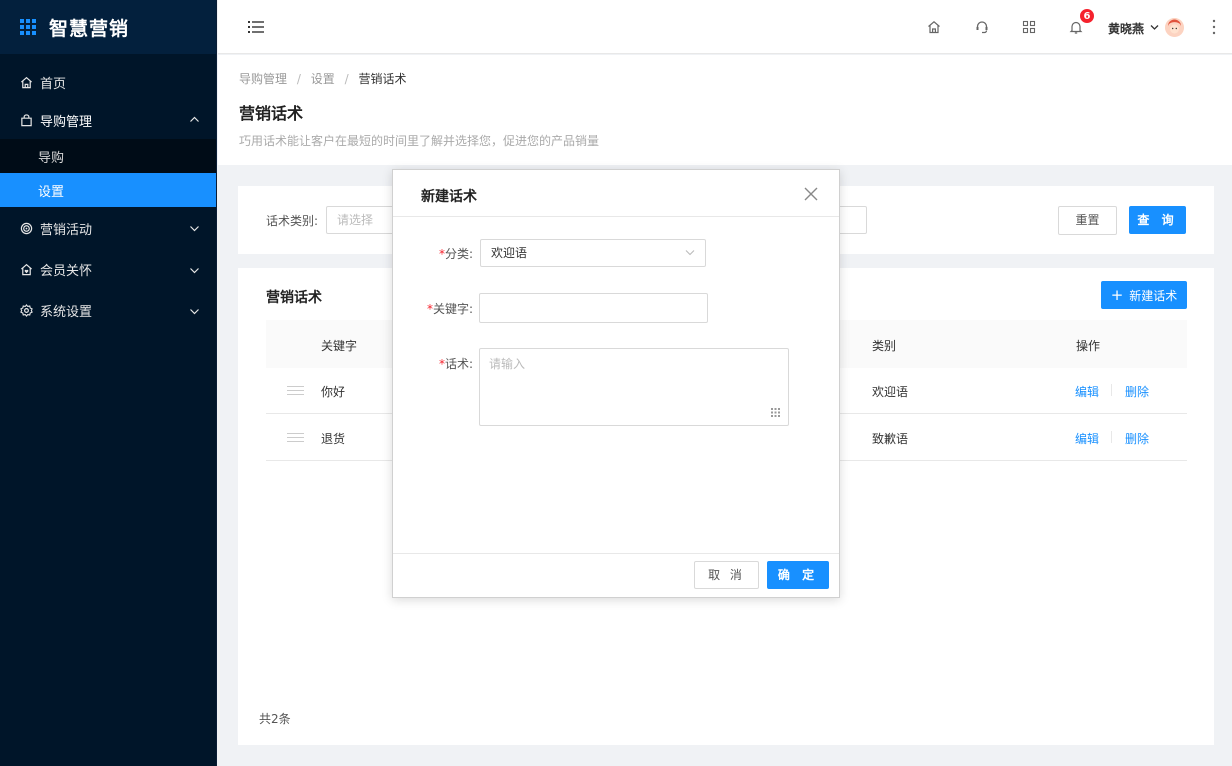  Describe the element at coordinates (108, 228) in the screenshot. I see `sidebar-item-marketing-activity: 营销活动` at that location.